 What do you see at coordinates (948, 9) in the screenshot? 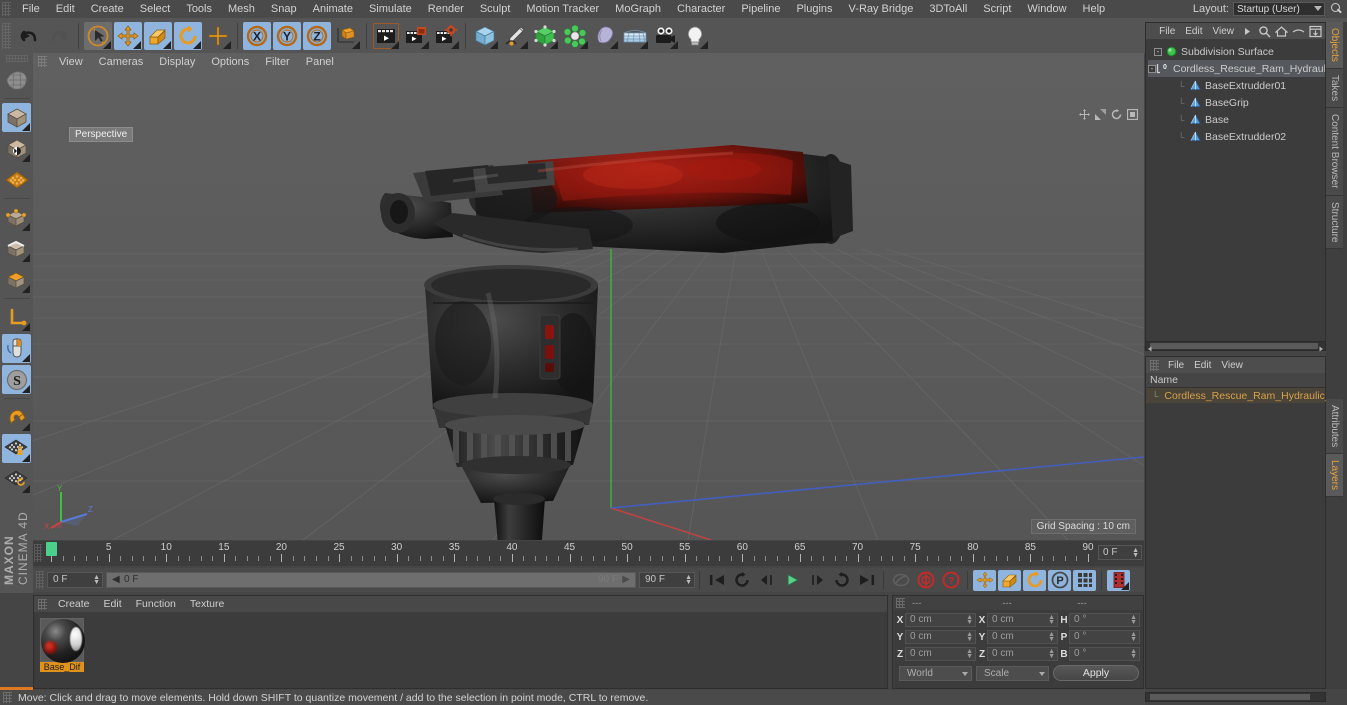
I see `menu-item-3dtoall: 3DToAll` at bounding box center [948, 9].